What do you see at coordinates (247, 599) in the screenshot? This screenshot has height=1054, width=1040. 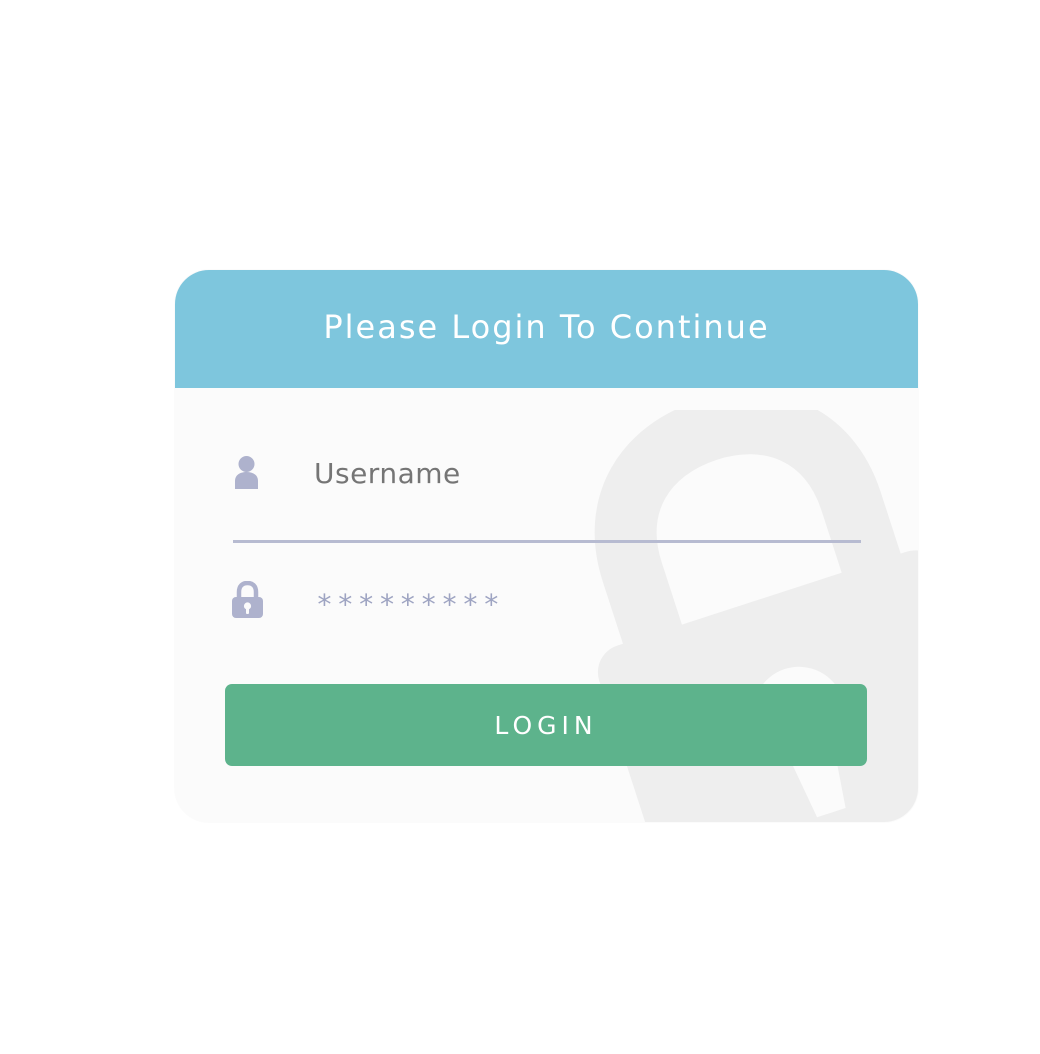 I see `lock-icon` at bounding box center [247, 599].